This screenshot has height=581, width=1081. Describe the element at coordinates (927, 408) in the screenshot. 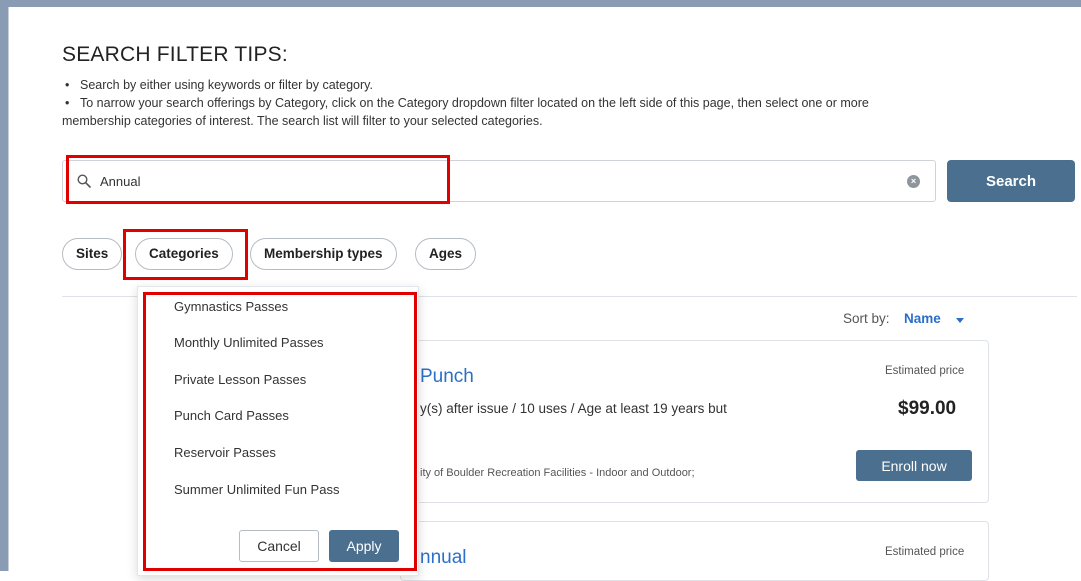

I see `price: $99.00` at that location.